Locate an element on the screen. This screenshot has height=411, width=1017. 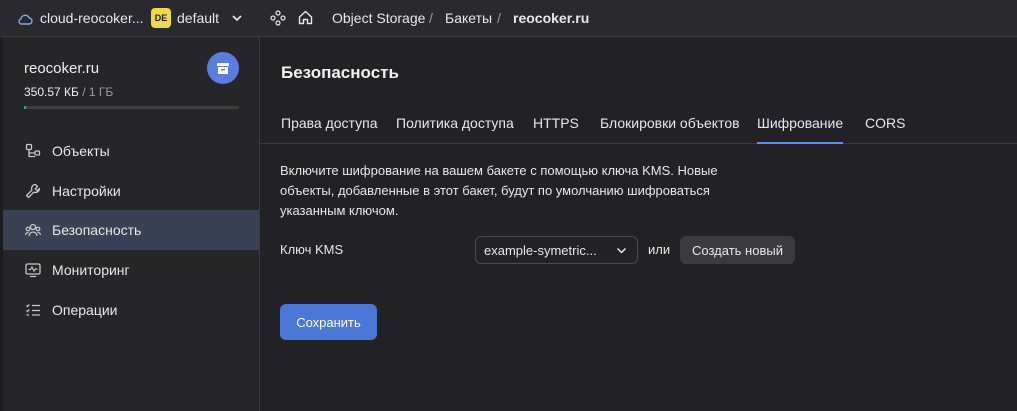
tab-access-rights: Права доступа is located at coordinates (329, 129).